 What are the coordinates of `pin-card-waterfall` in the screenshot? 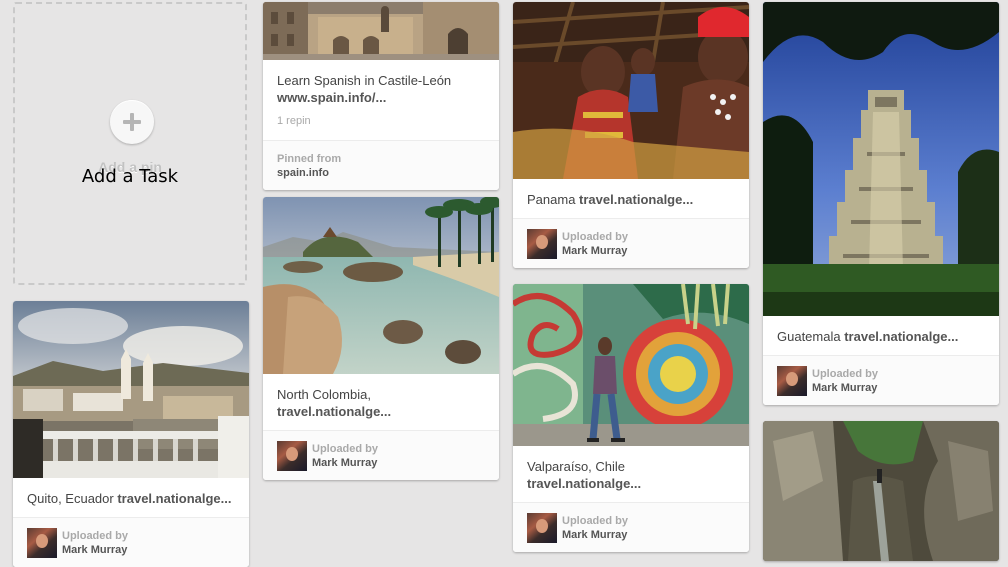 It's located at (881, 491).